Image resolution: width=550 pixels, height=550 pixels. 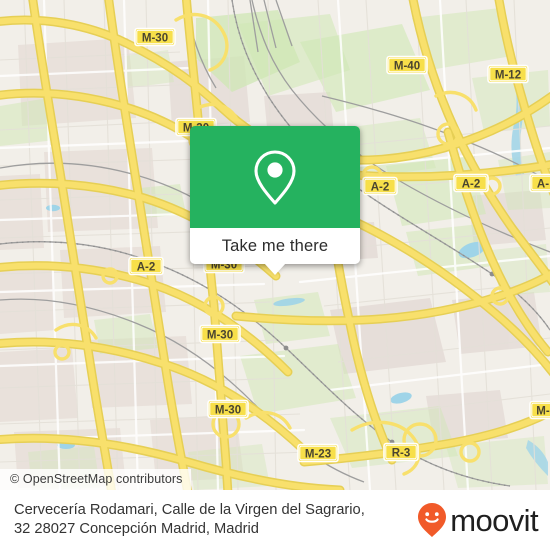 What do you see at coordinates (95, 479) in the screenshot?
I see `osm-attribution: © OpenStreetMap contributors` at bounding box center [95, 479].